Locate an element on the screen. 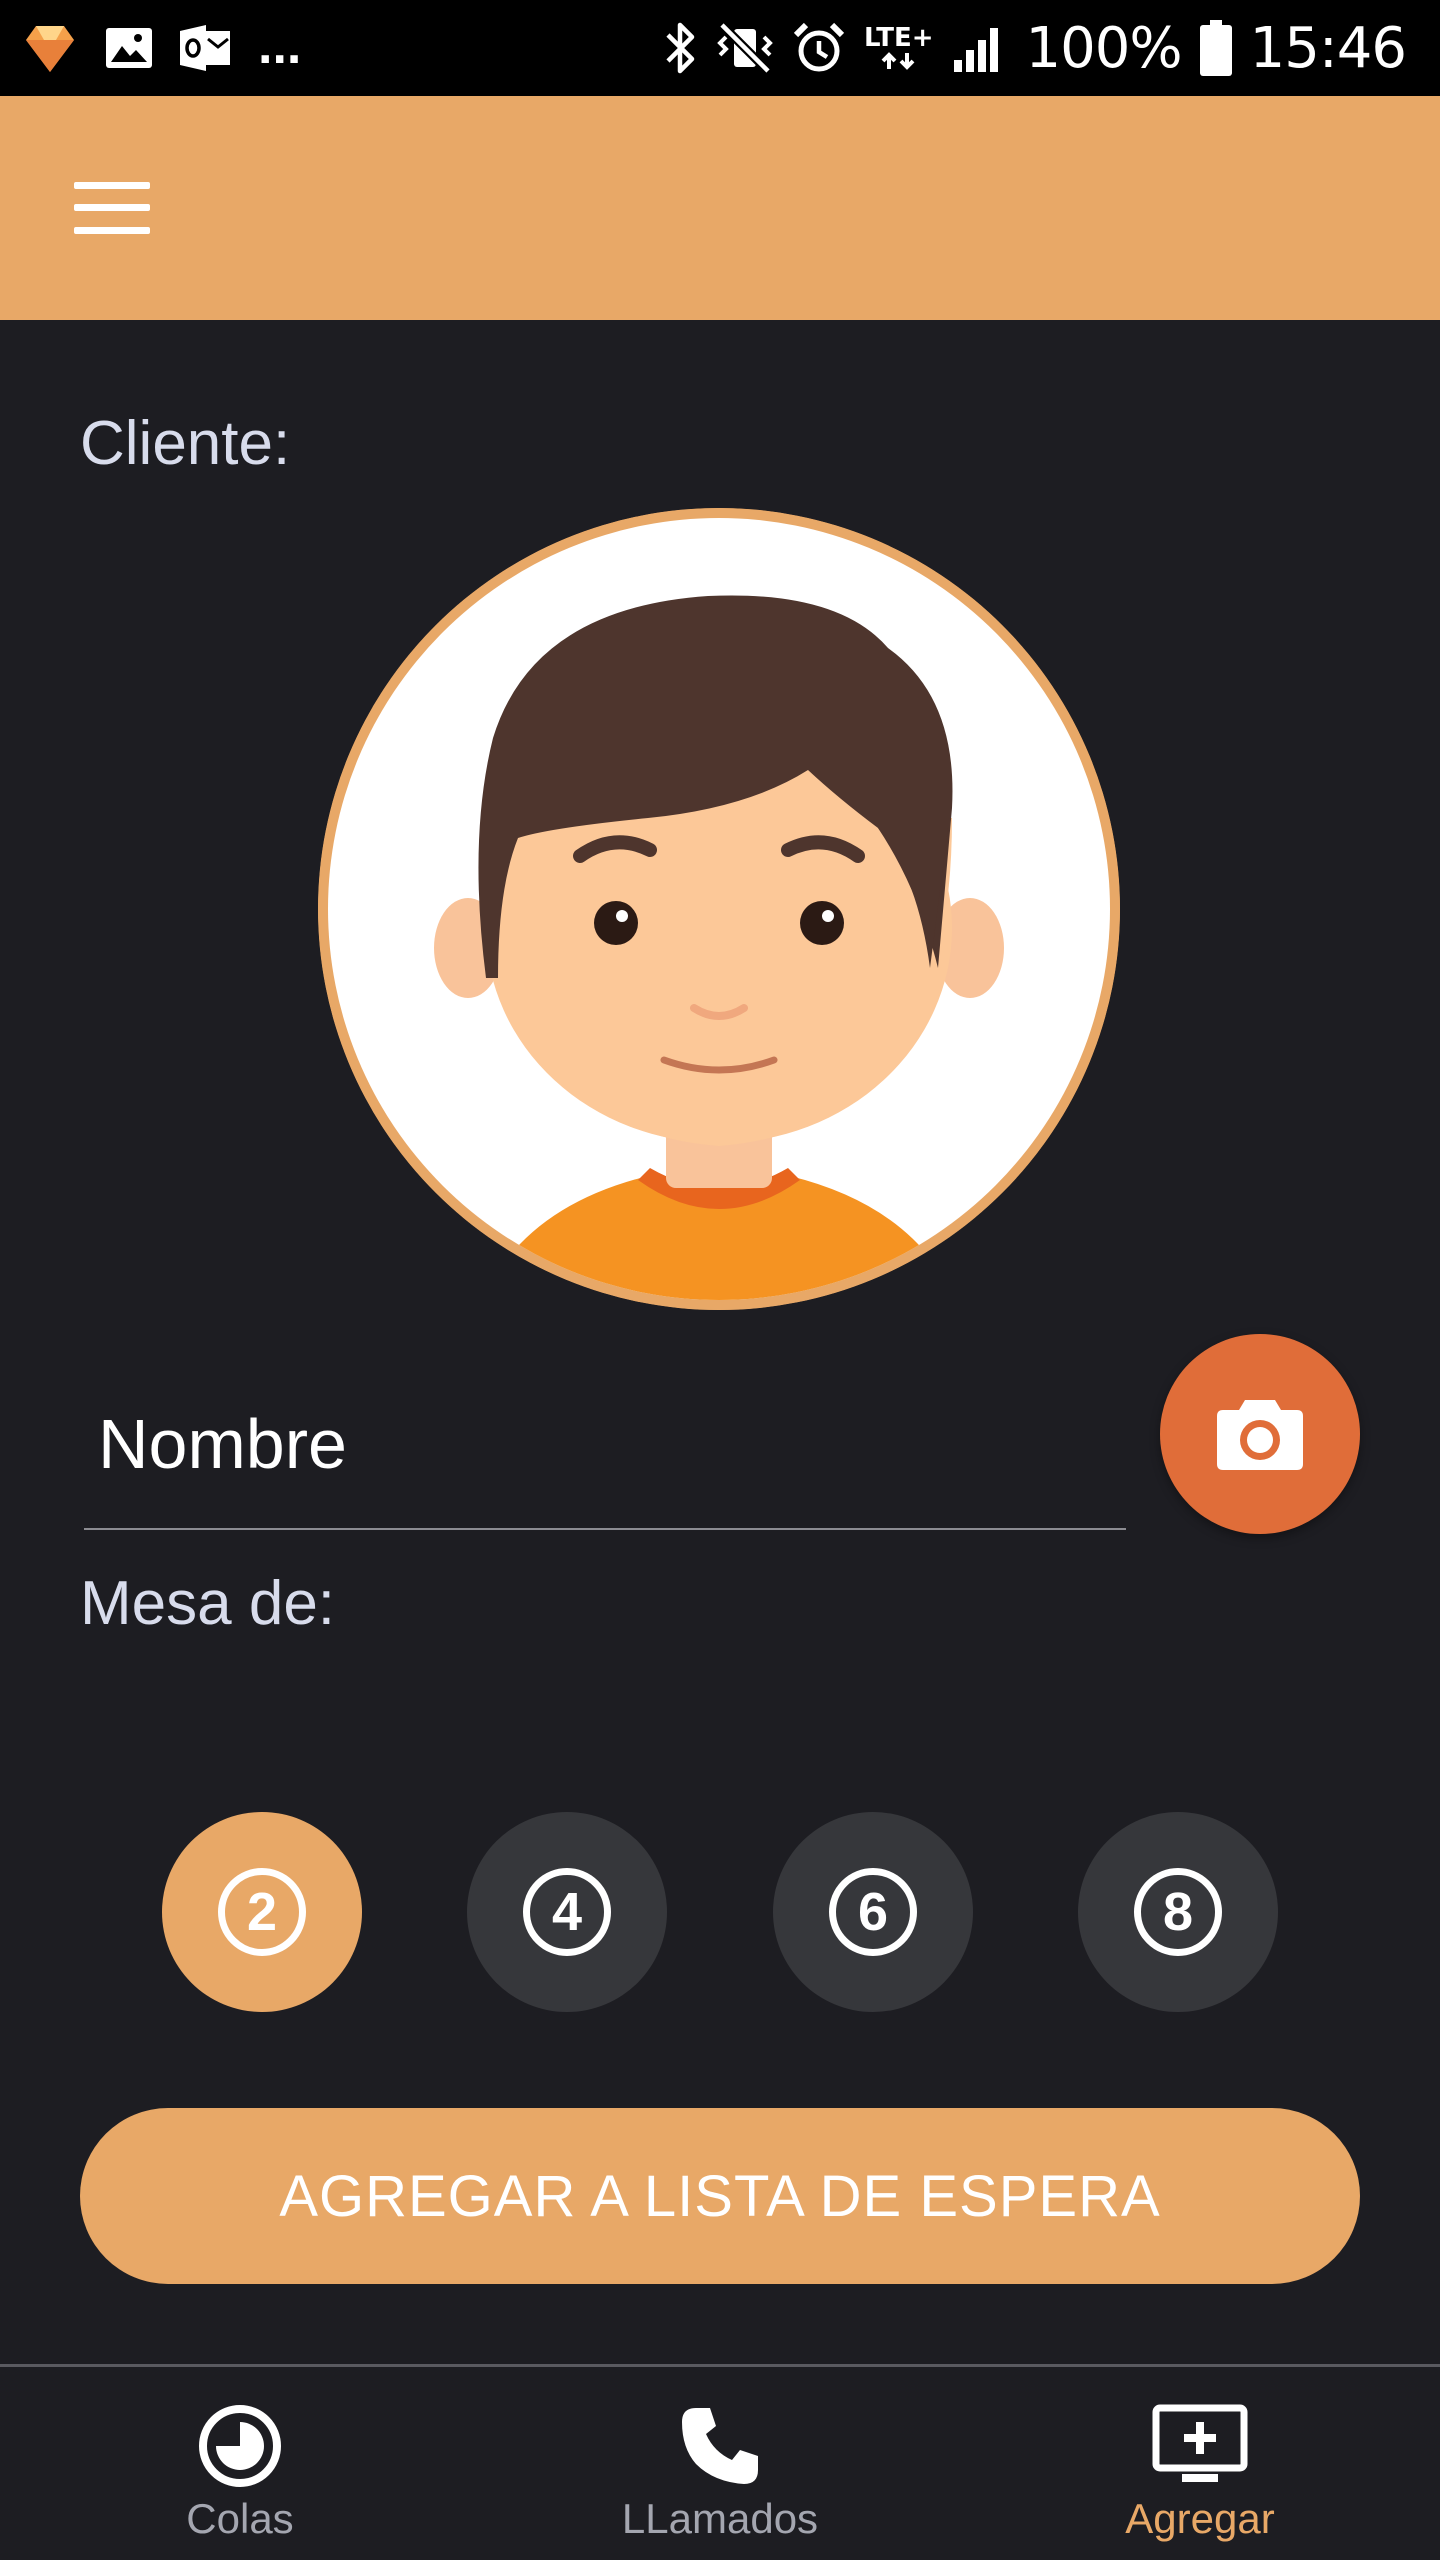 The image size is (1440, 2560). hamburger-menu-icon is located at coordinates (112, 208).